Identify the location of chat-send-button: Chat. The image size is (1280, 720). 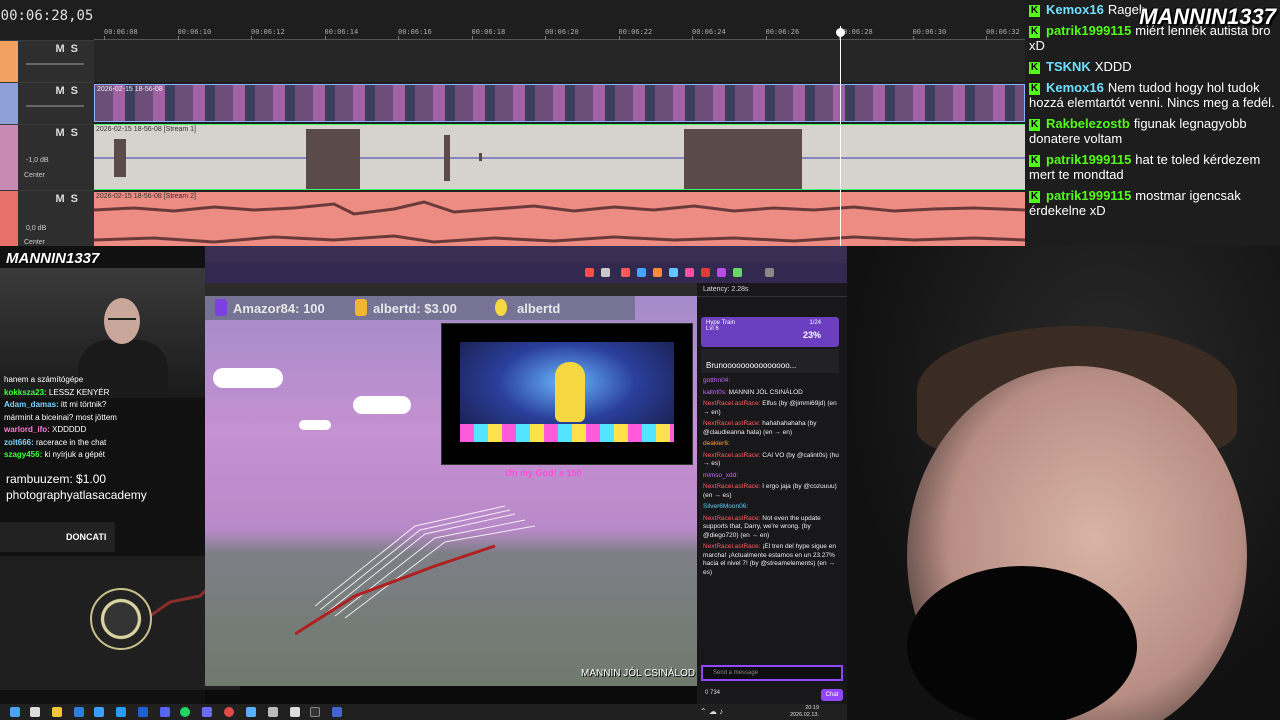
(832, 695).